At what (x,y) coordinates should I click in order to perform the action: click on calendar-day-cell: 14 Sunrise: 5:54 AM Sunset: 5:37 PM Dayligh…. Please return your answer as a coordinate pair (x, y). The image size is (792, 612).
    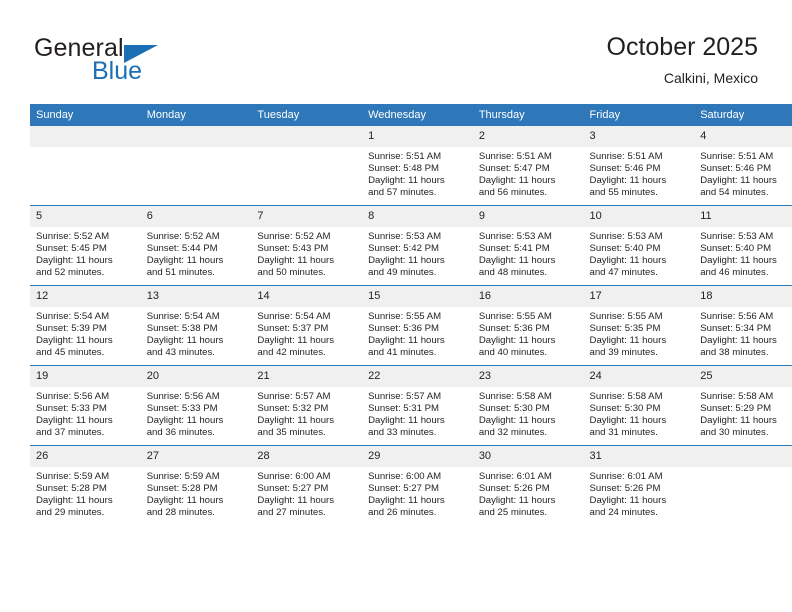
    Looking at the image, I should click on (307, 325).